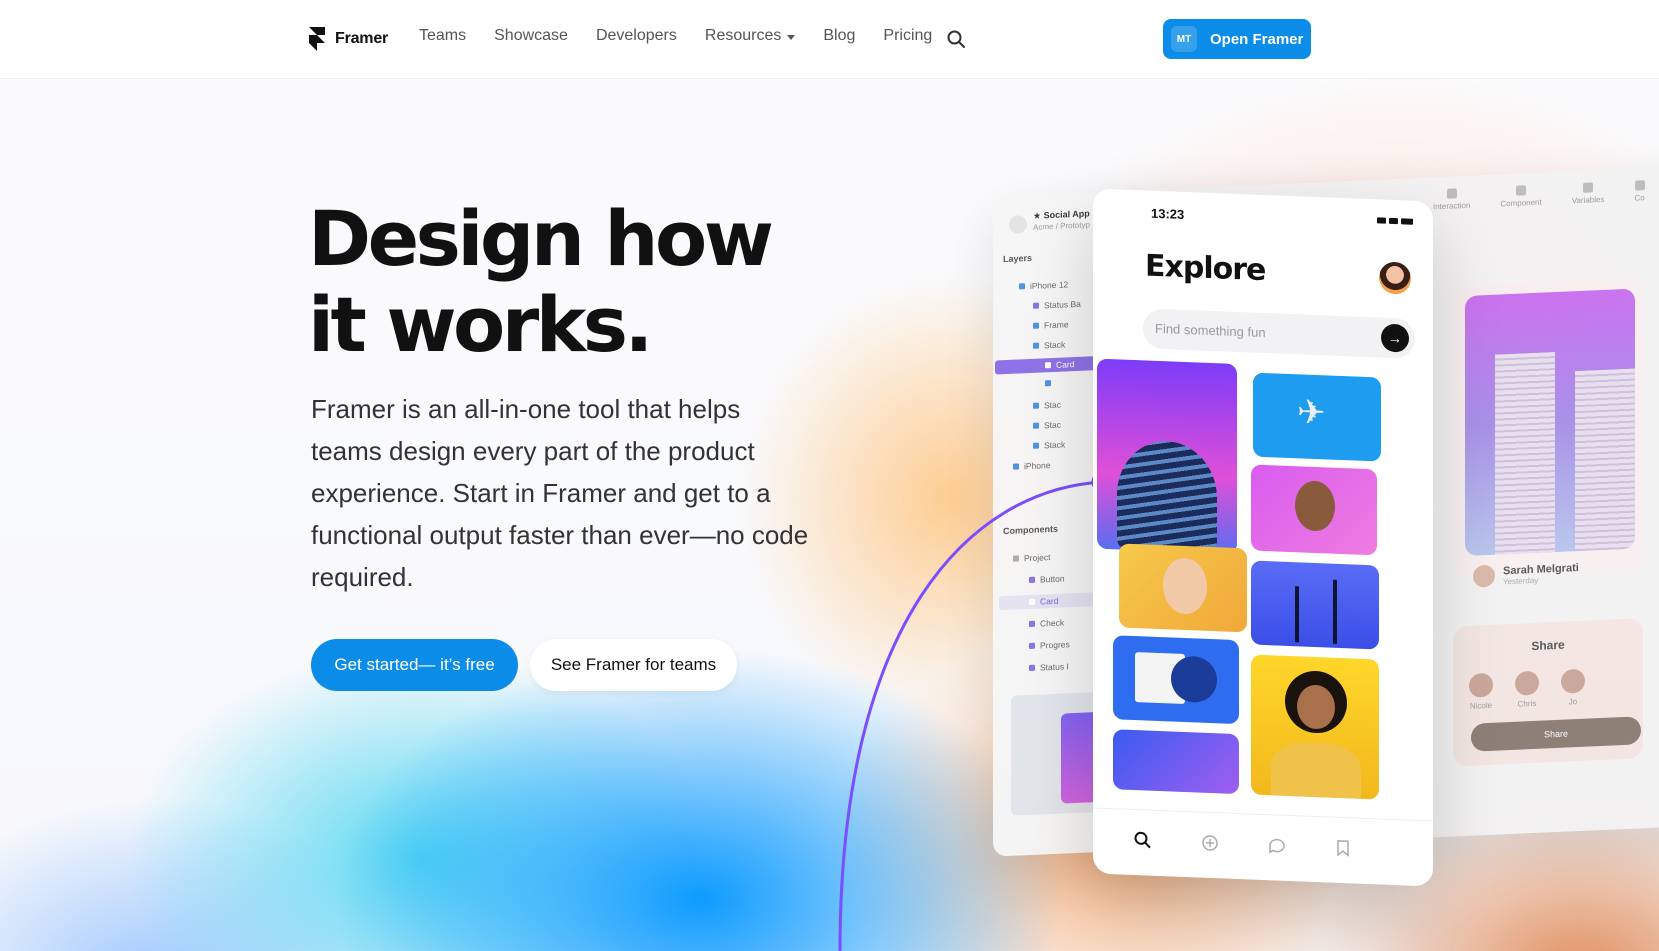 Image resolution: width=1659 pixels, height=951 pixels. I want to click on wifi-icon, so click(1393, 221).